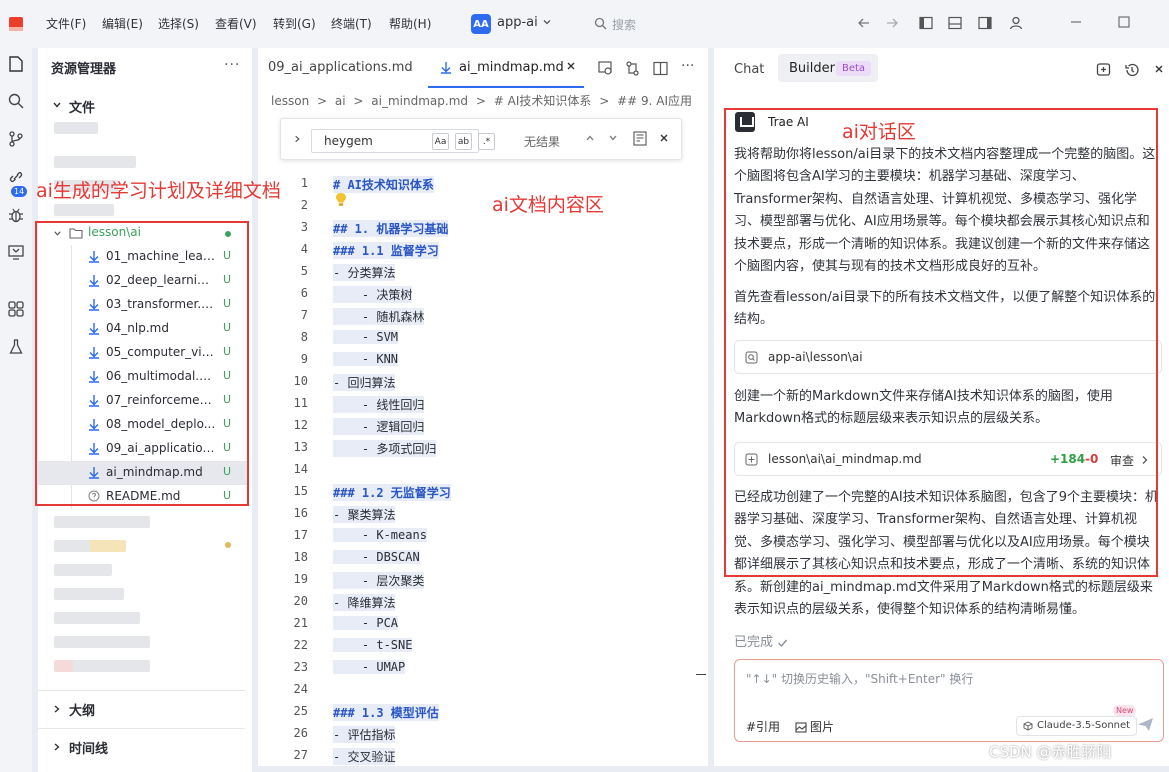  I want to click on back-arrow-icon, so click(864, 23).